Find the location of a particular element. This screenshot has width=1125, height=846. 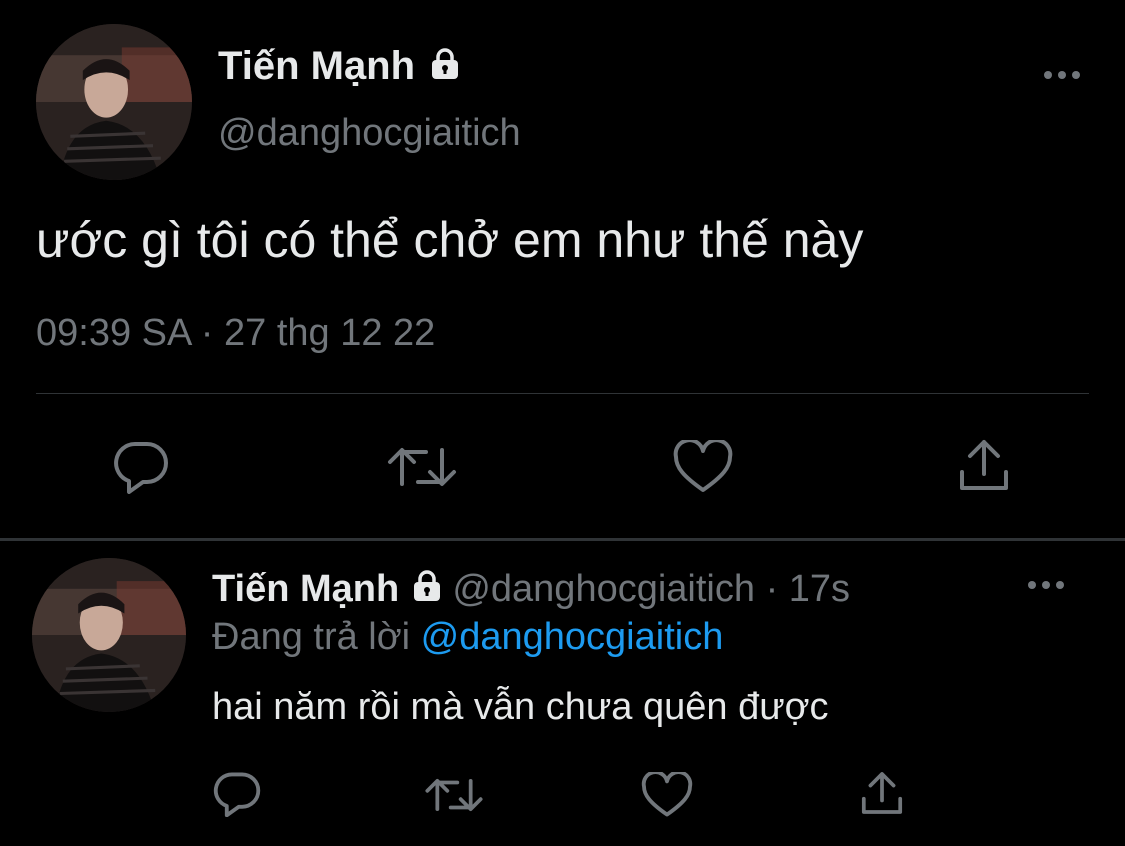

replying-to-link: @danghocgiaitich is located at coordinates (572, 637).